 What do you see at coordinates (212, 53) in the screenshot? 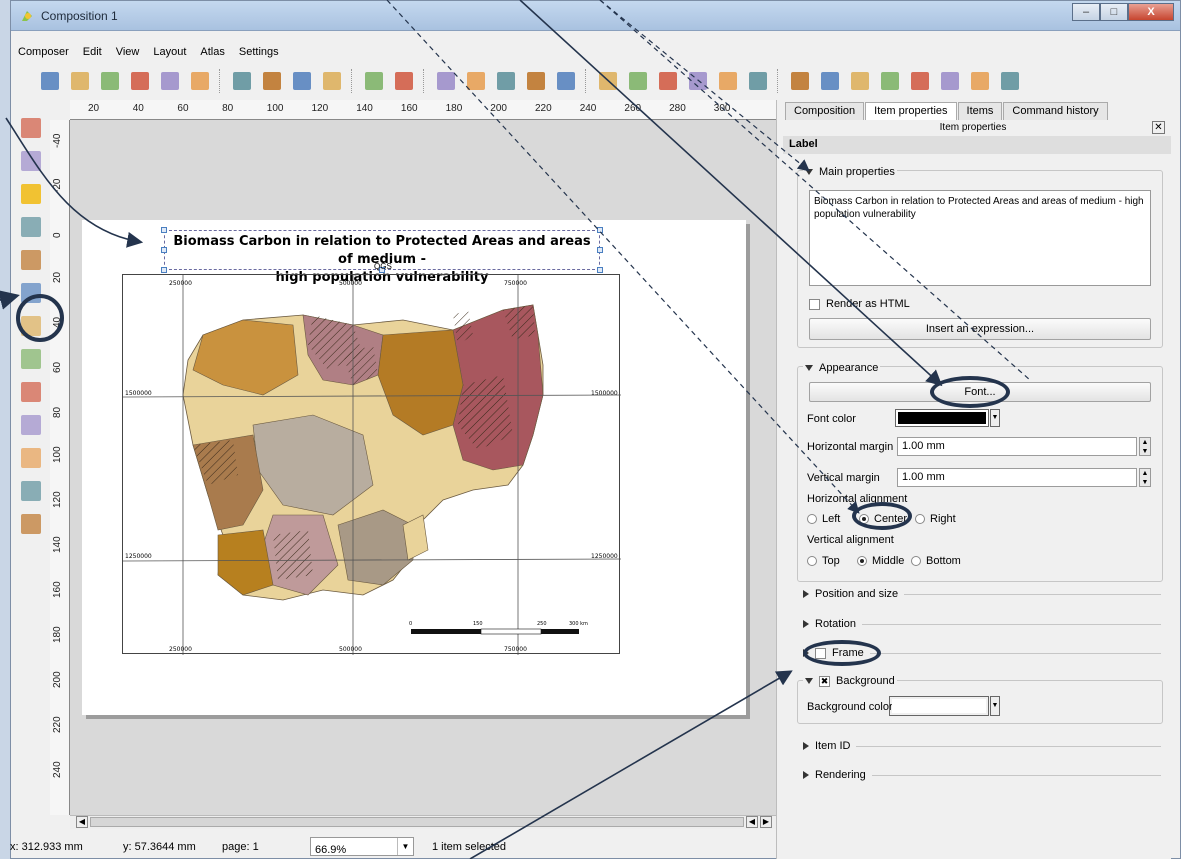
I see `menu-atlas: Atlas` at bounding box center [212, 53].